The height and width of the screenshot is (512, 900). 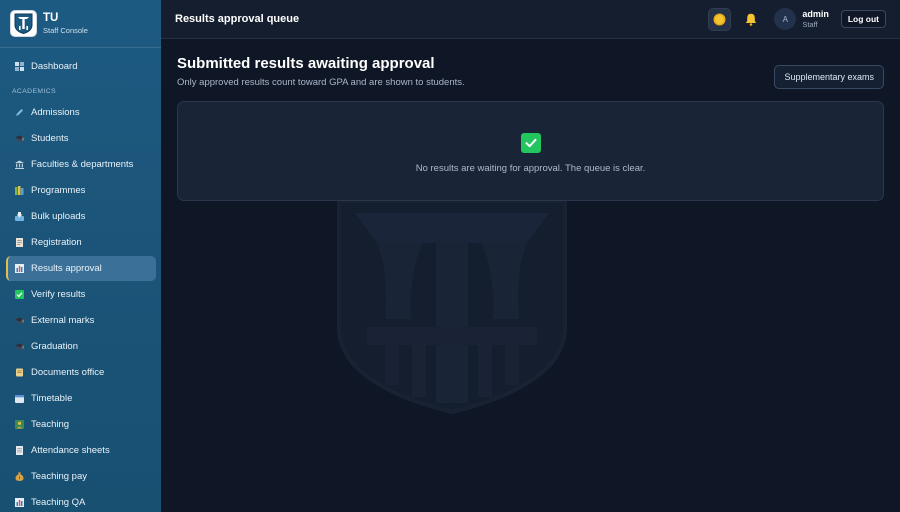 I want to click on scroll-icon, so click(x=19, y=372).